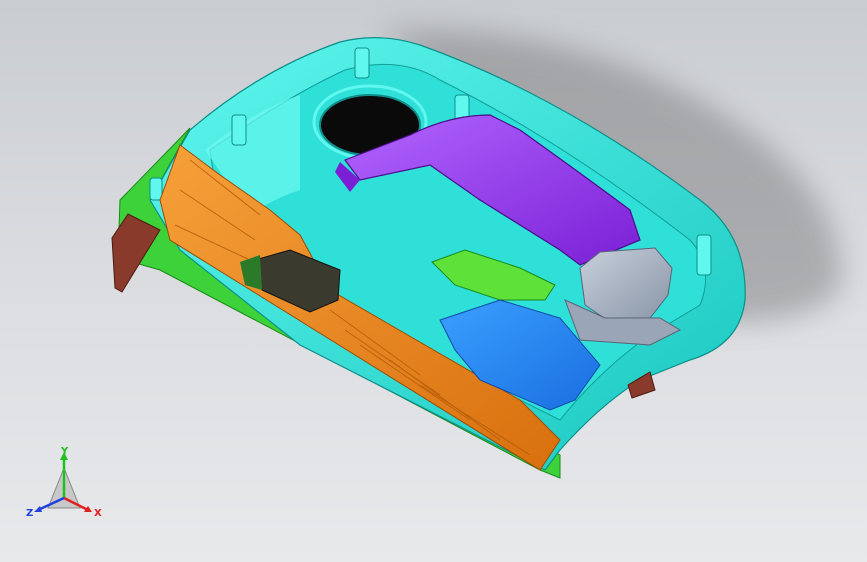 The image size is (867, 562). What do you see at coordinates (98, 513) in the screenshot?
I see `triad-x-label: X` at bounding box center [98, 513].